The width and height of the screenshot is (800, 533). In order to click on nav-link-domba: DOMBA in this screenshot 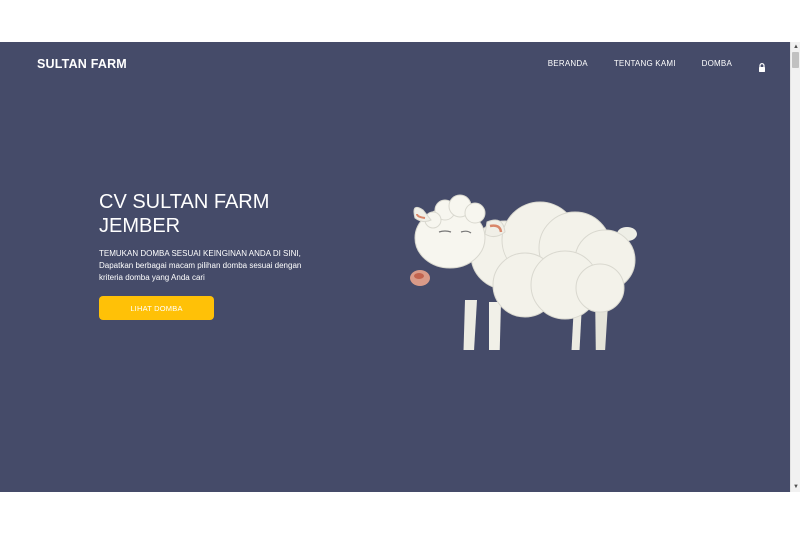, I will do `click(717, 63)`.